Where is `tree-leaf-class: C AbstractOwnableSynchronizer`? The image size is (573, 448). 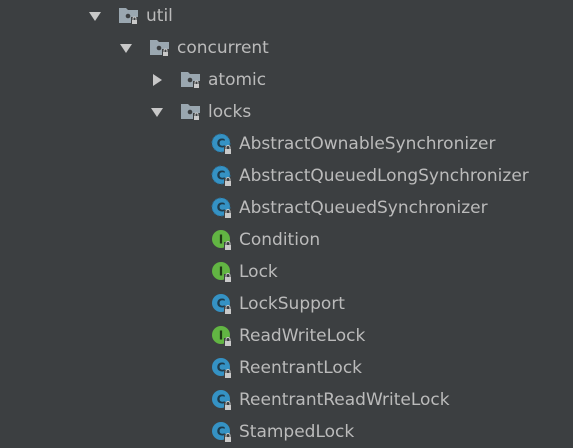 tree-leaf-class: C AbstractOwnableSynchronizer is located at coordinates (286, 144).